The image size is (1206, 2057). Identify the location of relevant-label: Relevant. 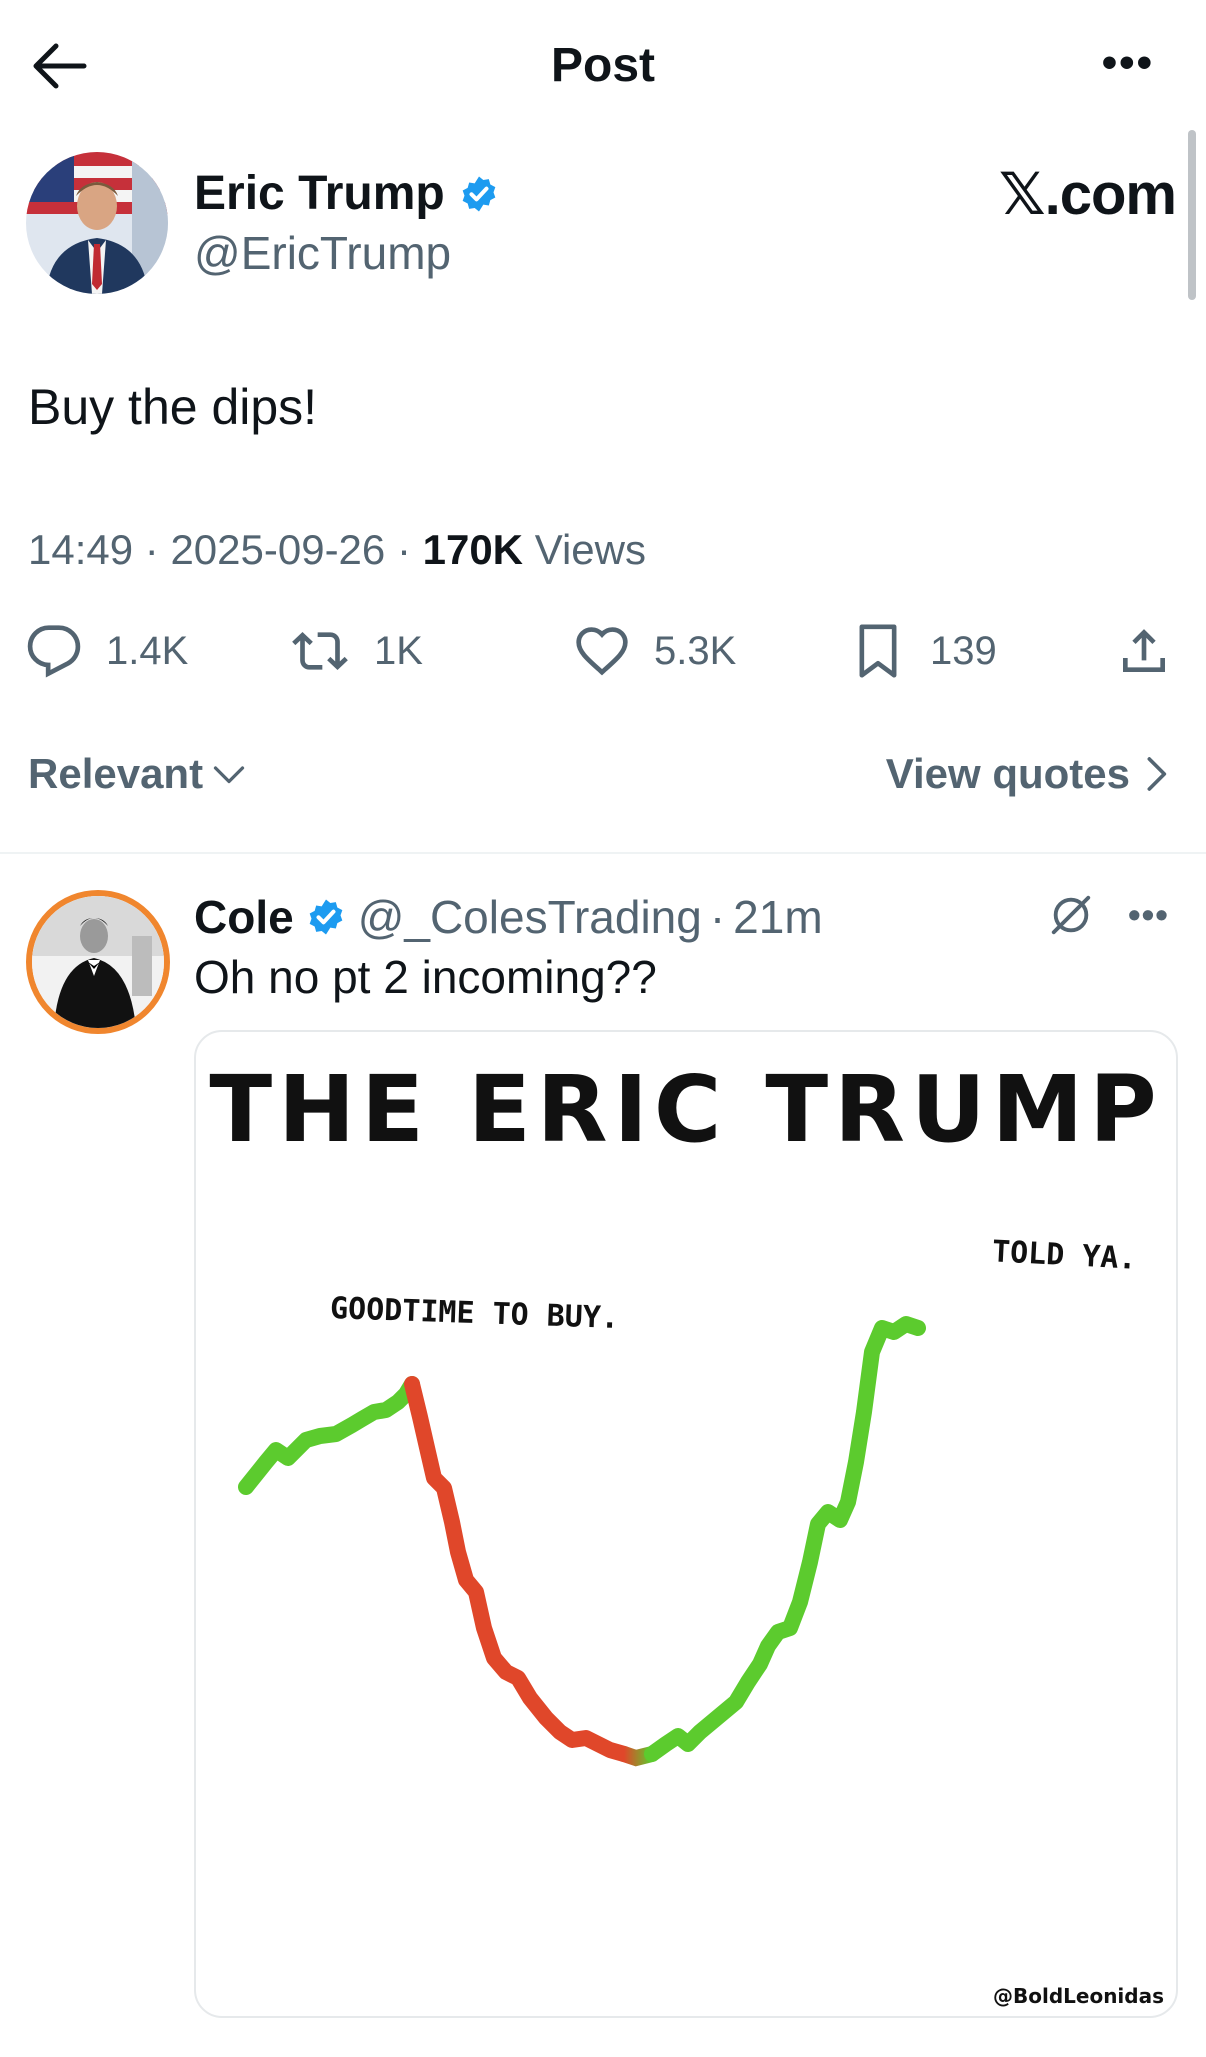
(116, 773).